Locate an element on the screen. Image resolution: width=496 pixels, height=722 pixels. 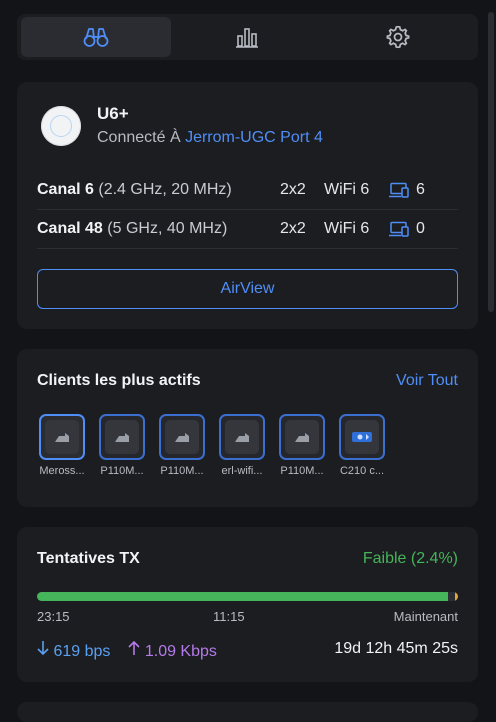
download-rate-value: 619 bps is located at coordinates (82, 651).